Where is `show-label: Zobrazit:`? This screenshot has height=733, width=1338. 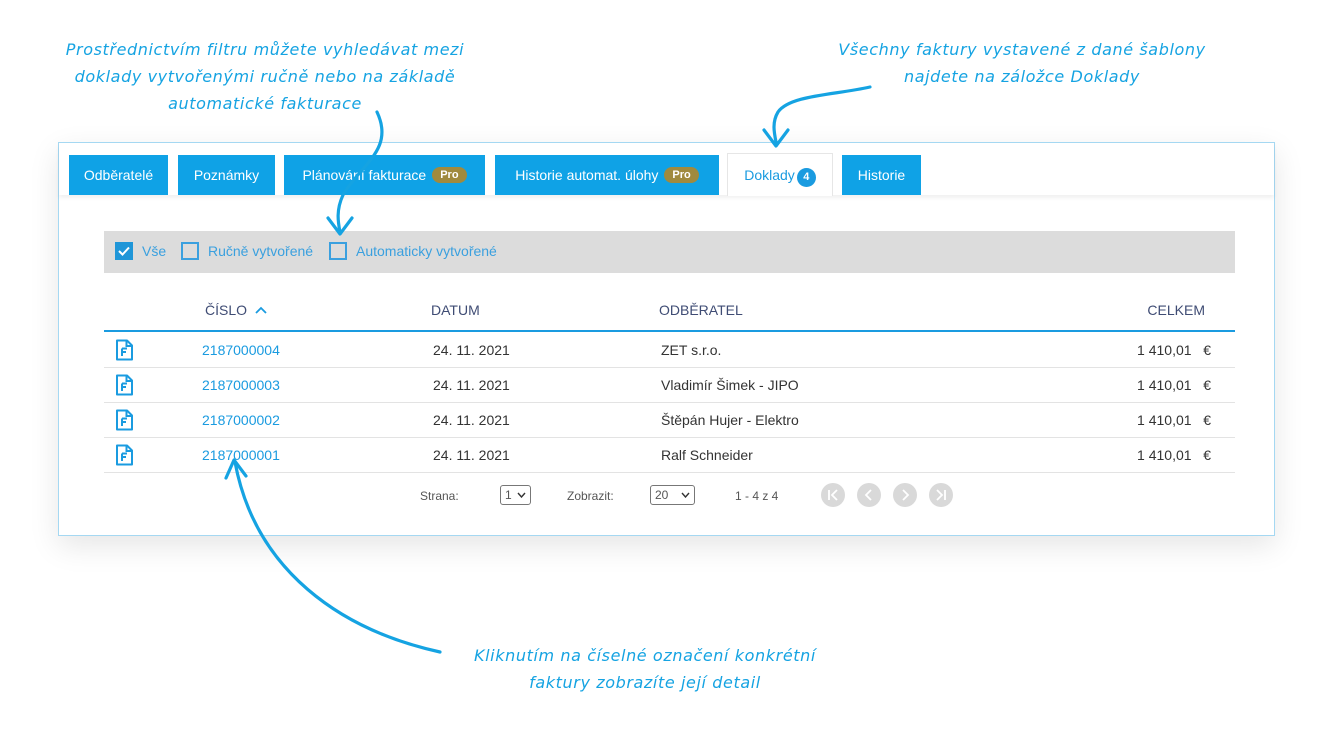
show-label: Zobrazit: is located at coordinates (590, 496).